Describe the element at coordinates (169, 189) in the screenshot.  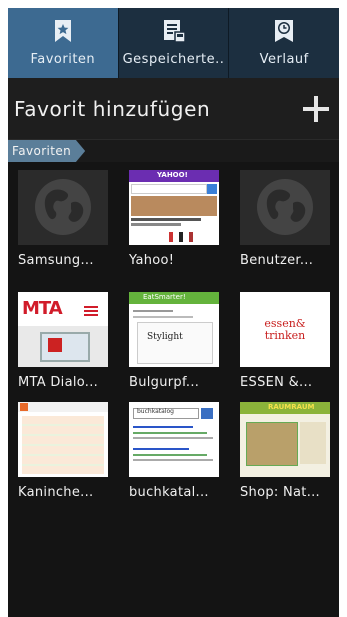
I see `yahoo-search-box` at that location.